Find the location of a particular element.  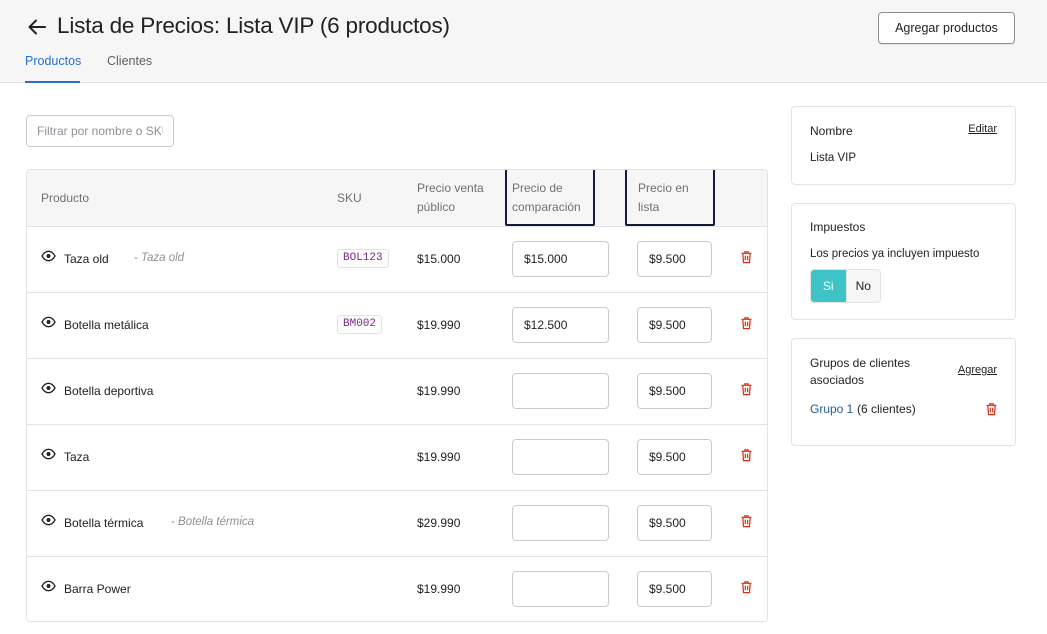

tax-card-title: Impuestos is located at coordinates (838, 227).